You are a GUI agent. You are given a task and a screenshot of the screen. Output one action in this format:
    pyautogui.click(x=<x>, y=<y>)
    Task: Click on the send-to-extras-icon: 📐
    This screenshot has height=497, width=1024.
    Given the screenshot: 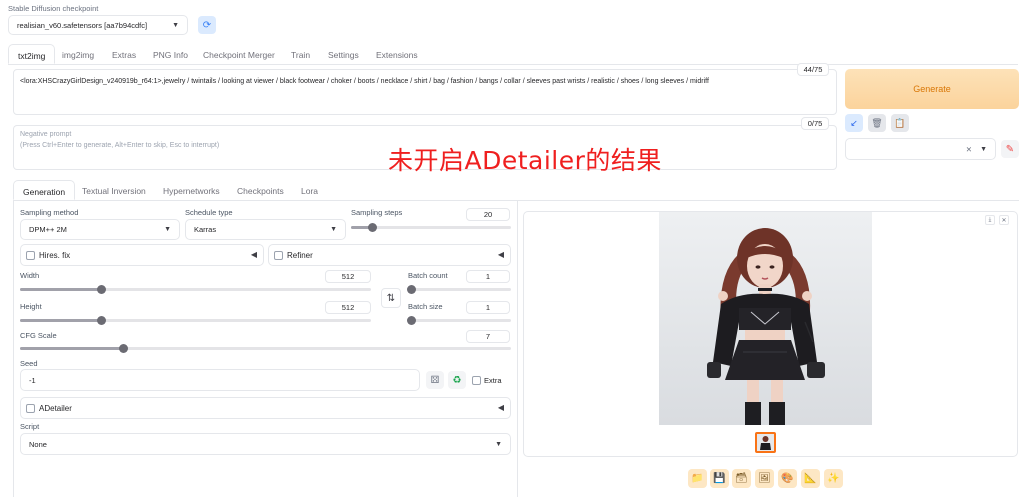 What is the action you would take?
    pyautogui.click(x=810, y=478)
    